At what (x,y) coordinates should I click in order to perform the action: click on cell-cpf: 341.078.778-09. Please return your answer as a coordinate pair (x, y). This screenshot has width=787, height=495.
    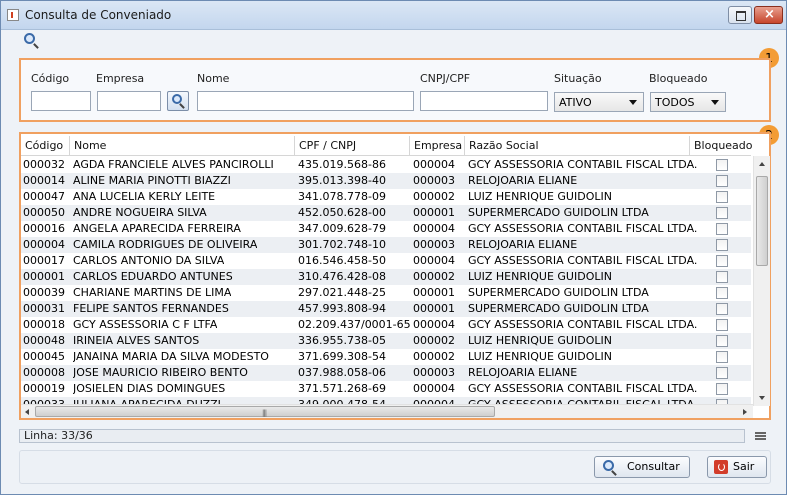
    Looking at the image, I should click on (342, 196).